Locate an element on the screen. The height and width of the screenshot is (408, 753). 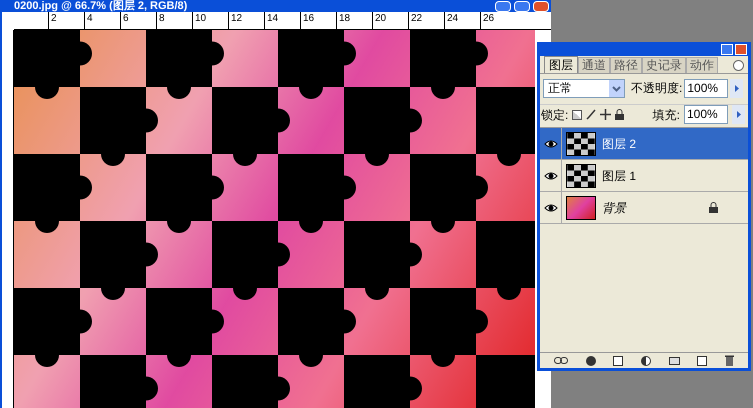
layer-style-icon is located at coordinates (591, 361).